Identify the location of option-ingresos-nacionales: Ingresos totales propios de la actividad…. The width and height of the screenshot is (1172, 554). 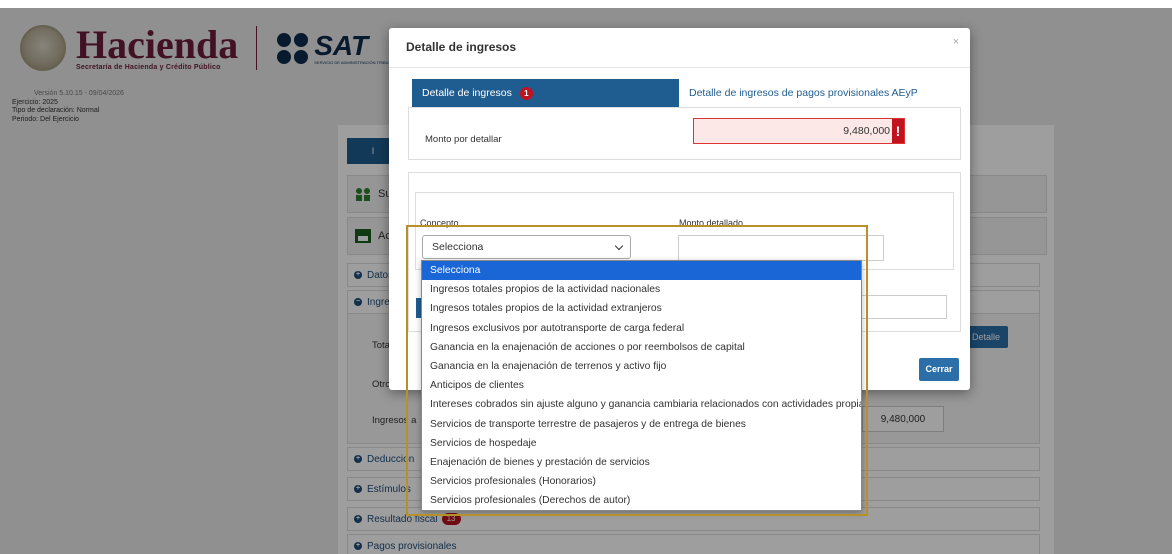
(641, 289).